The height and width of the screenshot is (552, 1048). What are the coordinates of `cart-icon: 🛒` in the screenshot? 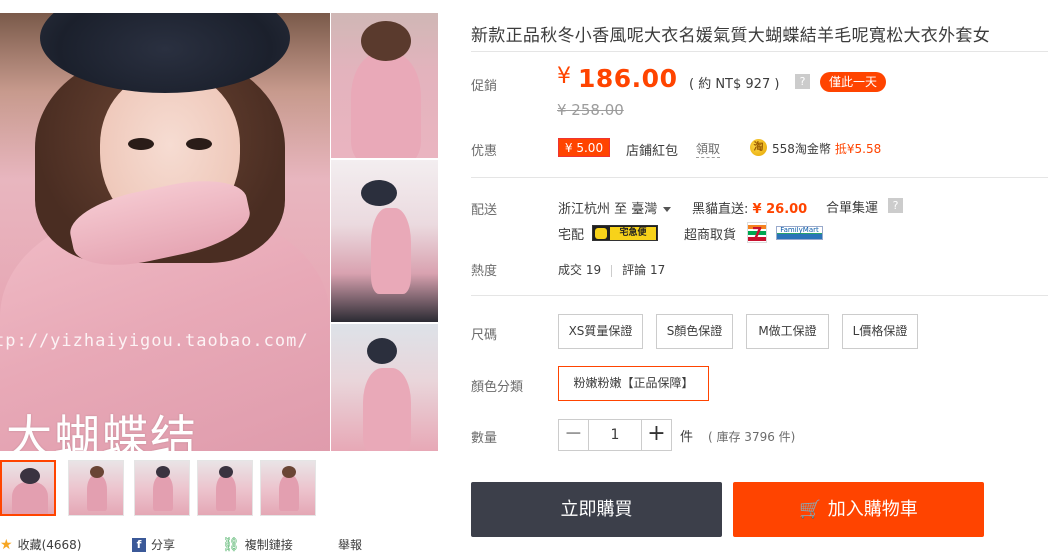 It's located at (810, 509).